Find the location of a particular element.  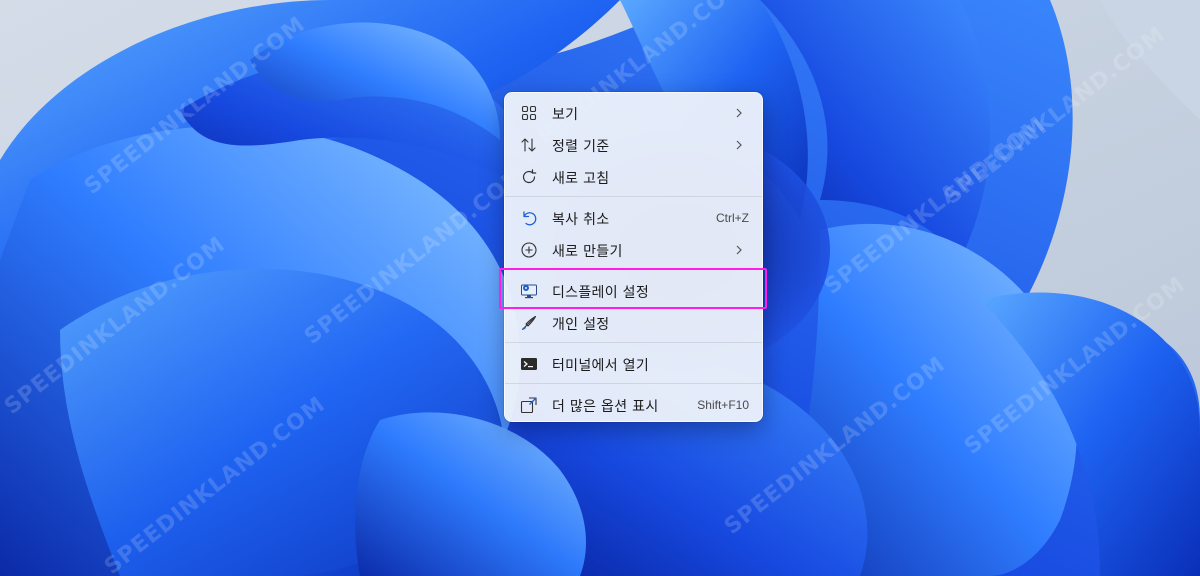

shortcut-hint: Shift+F10 is located at coordinates (723, 405).